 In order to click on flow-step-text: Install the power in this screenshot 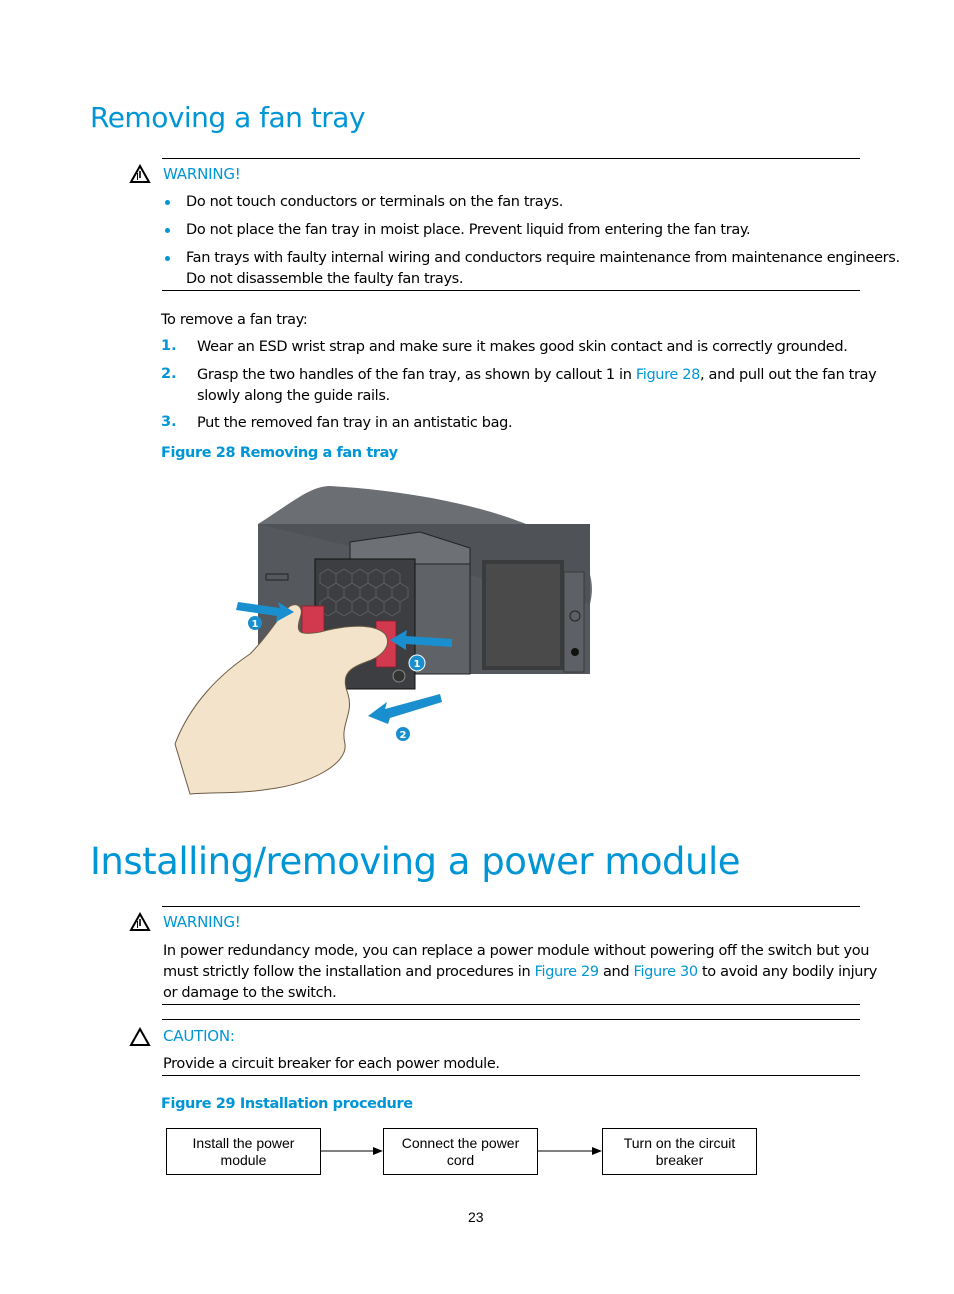, I will do `click(243, 1142)`.